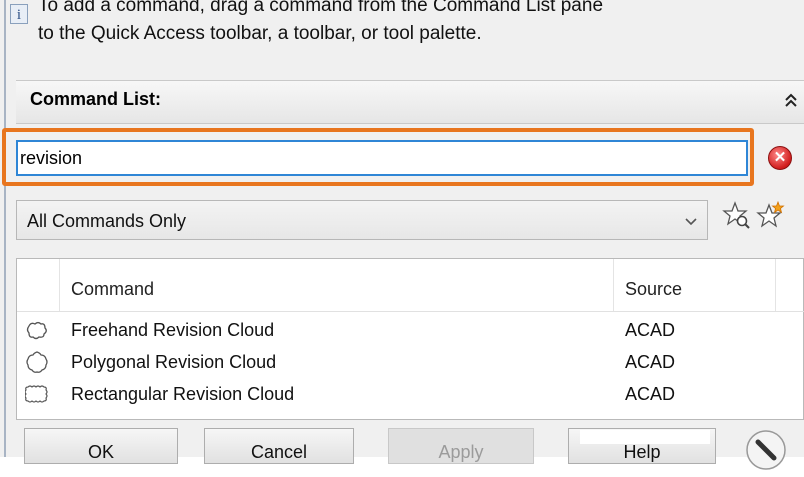 The image size is (804, 477). I want to click on find-command-star-icon, so click(737, 216).